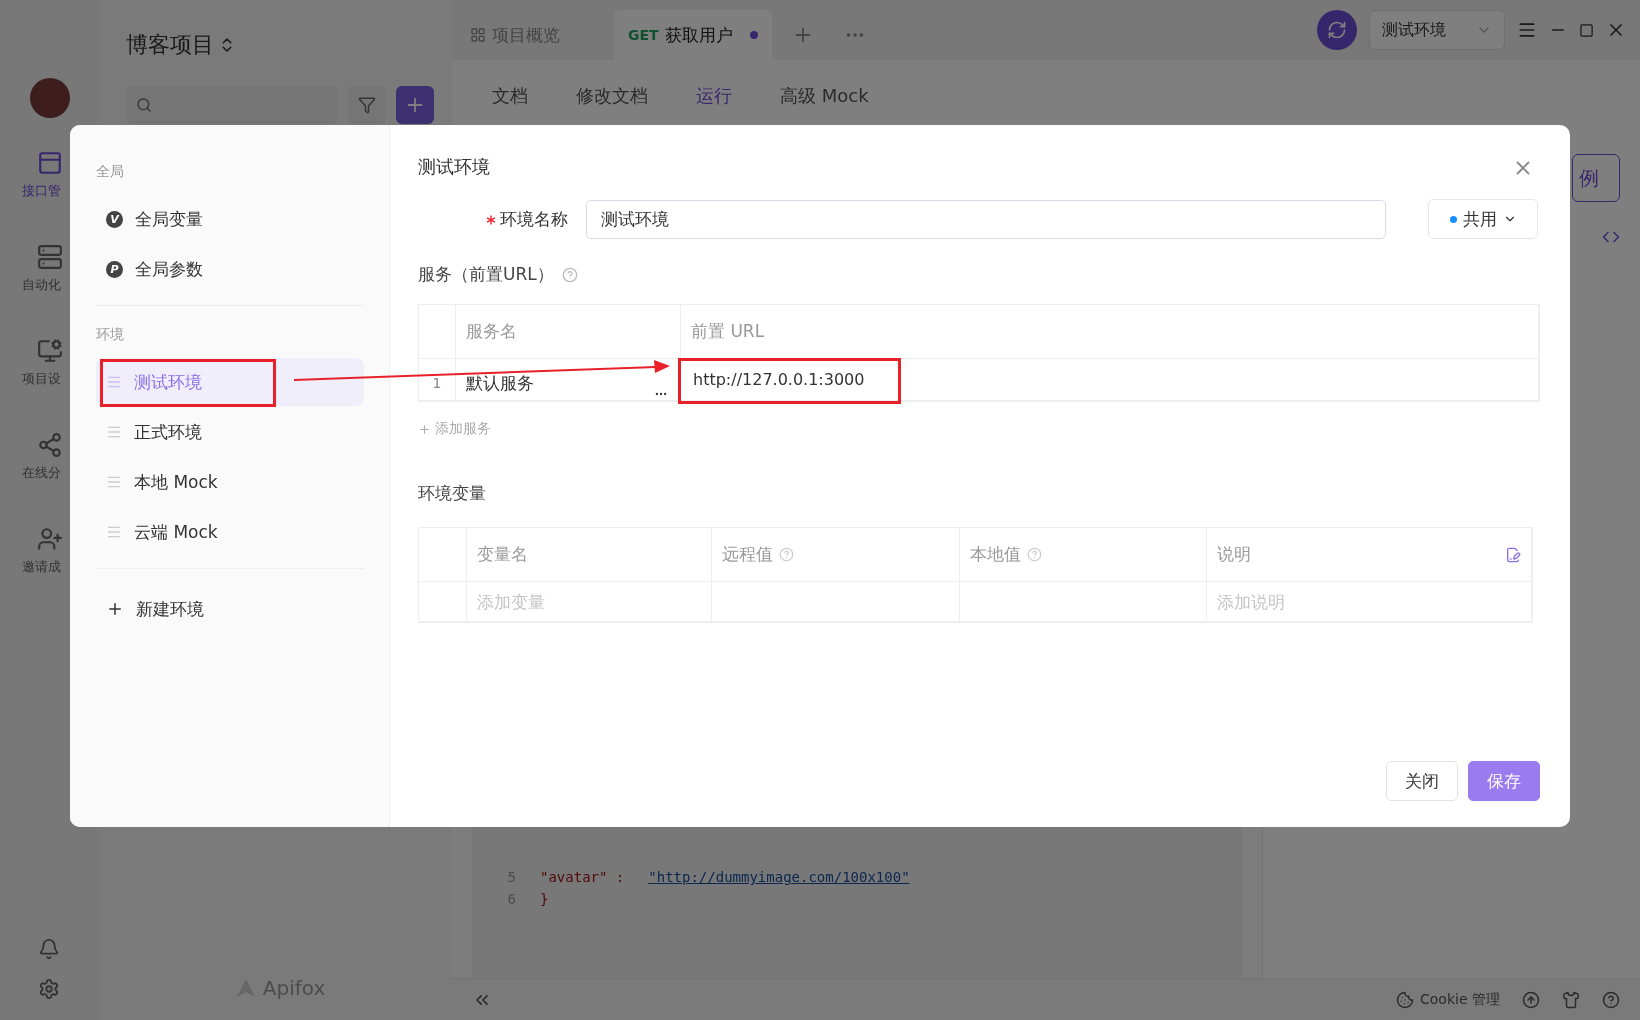 This screenshot has width=1640, height=1020. What do you see at coordinates (1422, 781) in the screenshot?
I see `close-dialog-button: 关闭` at bounding box center [1422, 781].